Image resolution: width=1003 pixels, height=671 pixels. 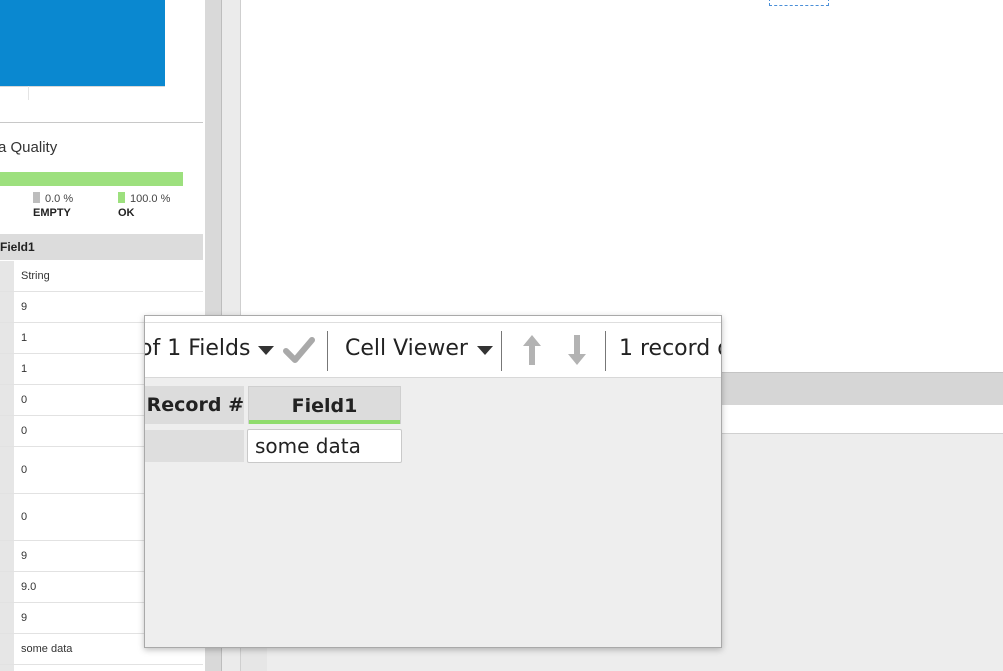 What do you see at coordinates (91, 179) in the screenshot?
I see `data-quality-bar` at bounding box center [91, 179].